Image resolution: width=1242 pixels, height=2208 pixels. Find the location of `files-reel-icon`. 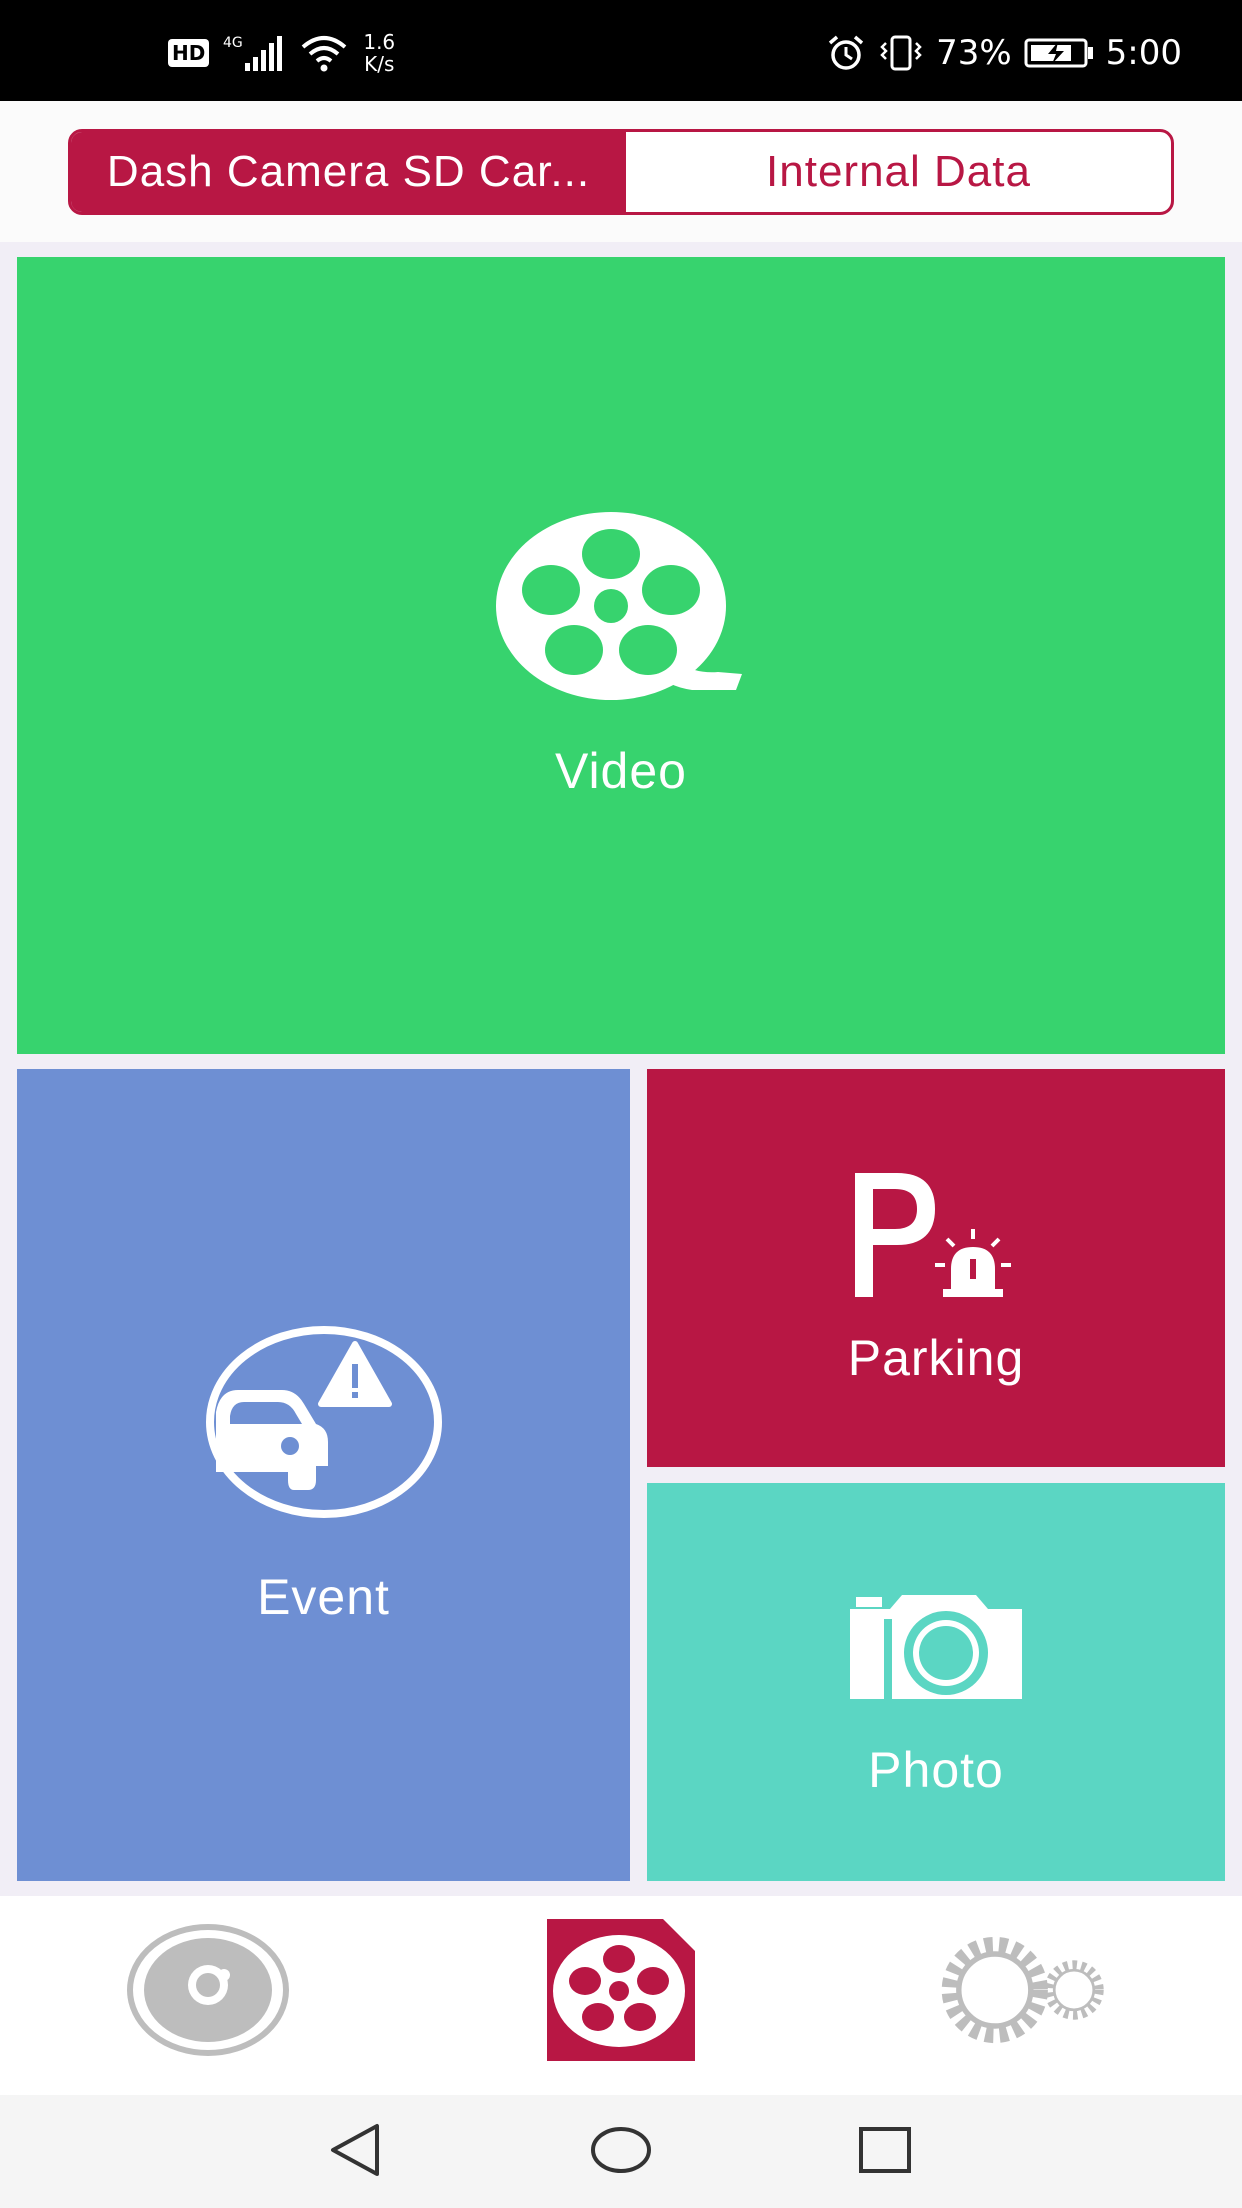

files-reel-icon is located at coordinates (621, 1990).